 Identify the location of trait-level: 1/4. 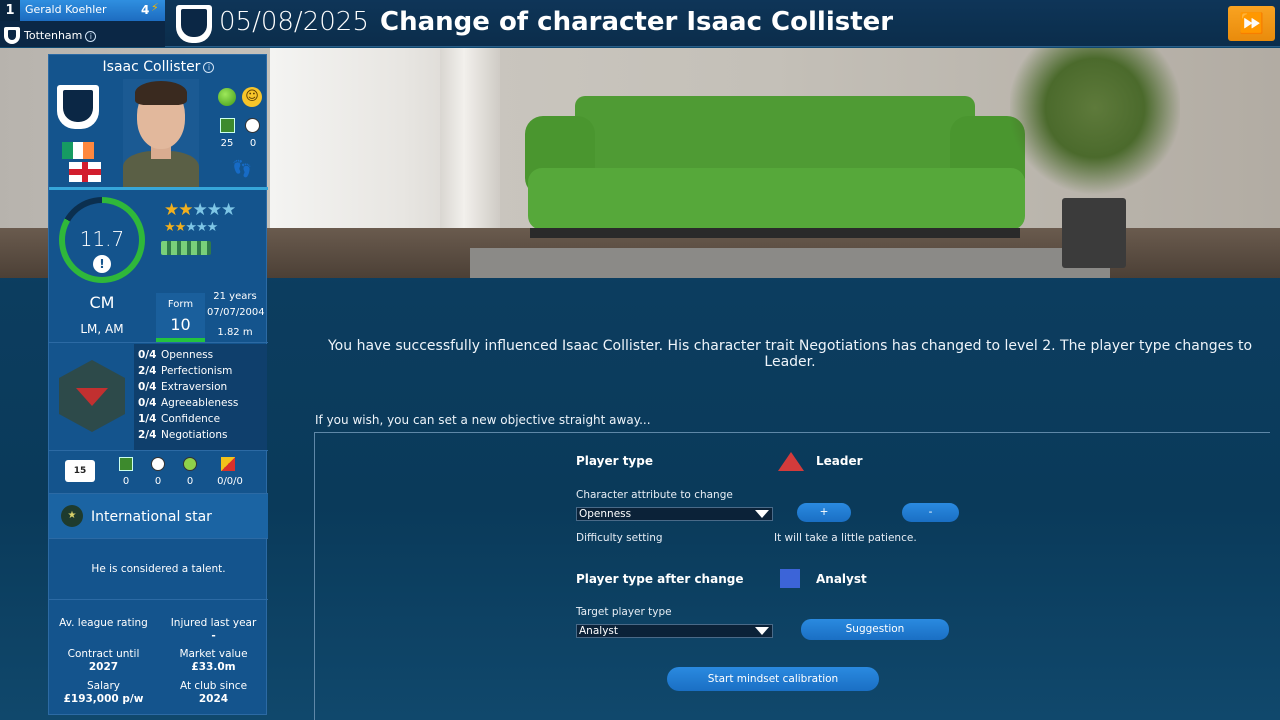
(147, 419).